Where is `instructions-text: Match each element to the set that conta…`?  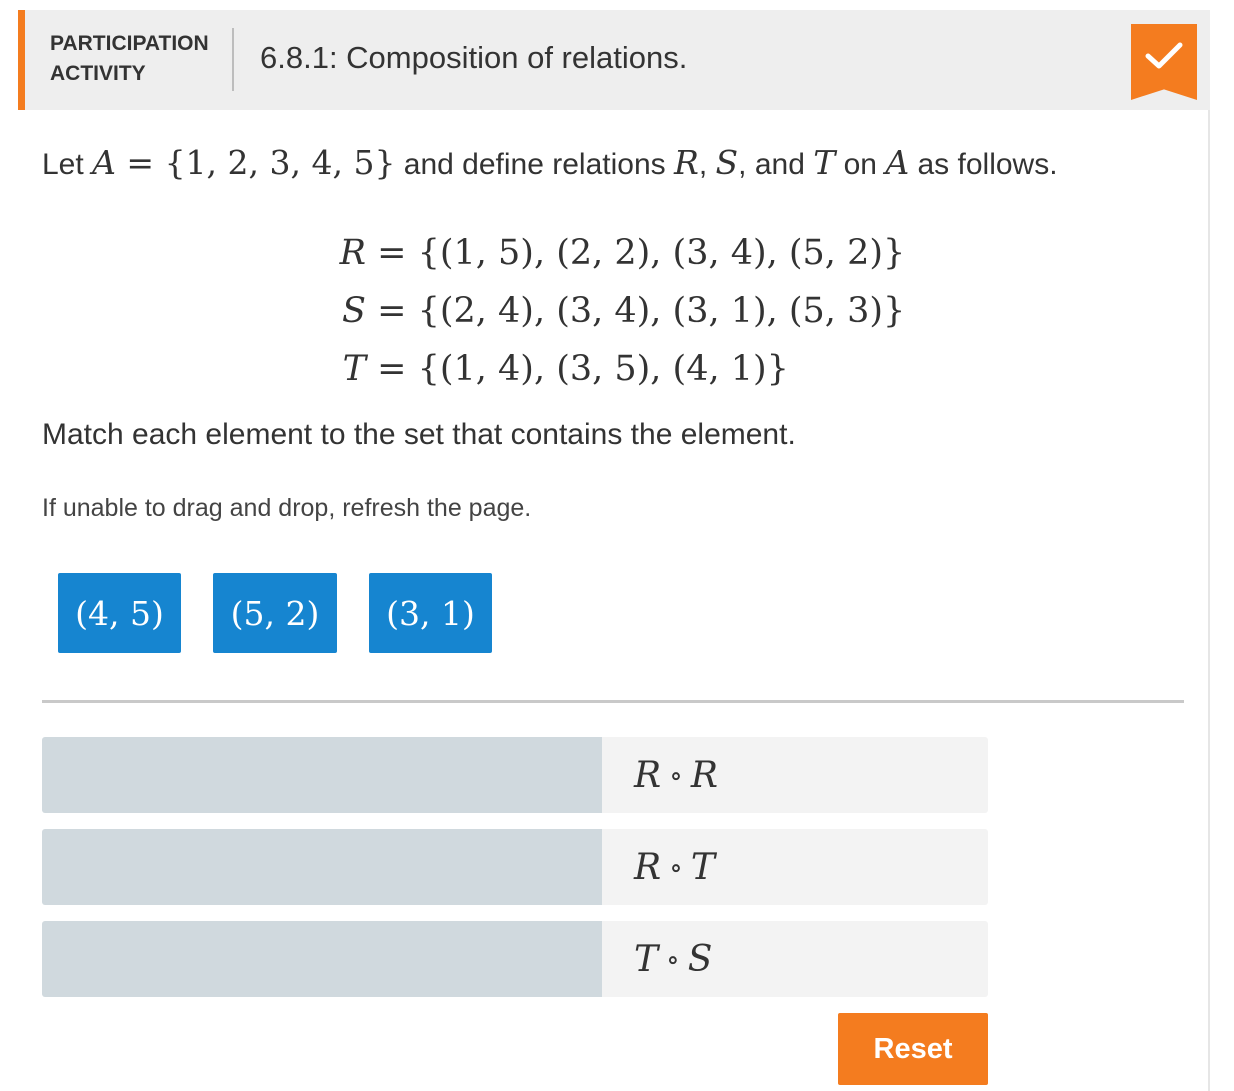
instructions-text: Match each element to the set that conta… is located at coordinates (419, 434).